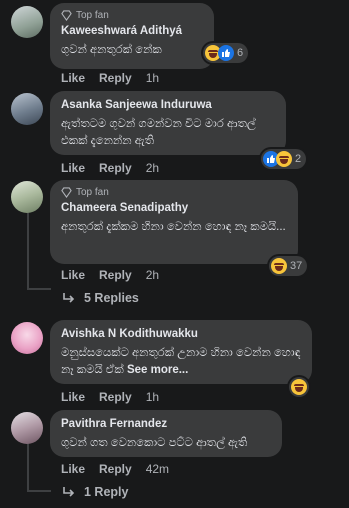  I want to click on comment-author: Asanka Sanjeewa Induruwa, so click(168, 105).